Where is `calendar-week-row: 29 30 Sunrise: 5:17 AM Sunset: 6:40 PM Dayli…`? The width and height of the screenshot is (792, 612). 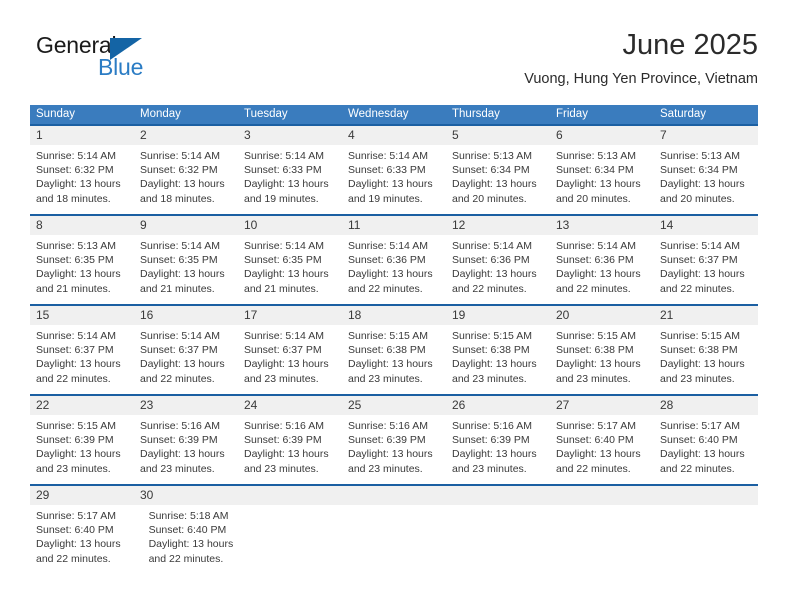 calendar-week-row: 29 30 Sunrise: 5:17 AM Sunset: 6:40 PM Dayli… is located at coordinates (394, 529).